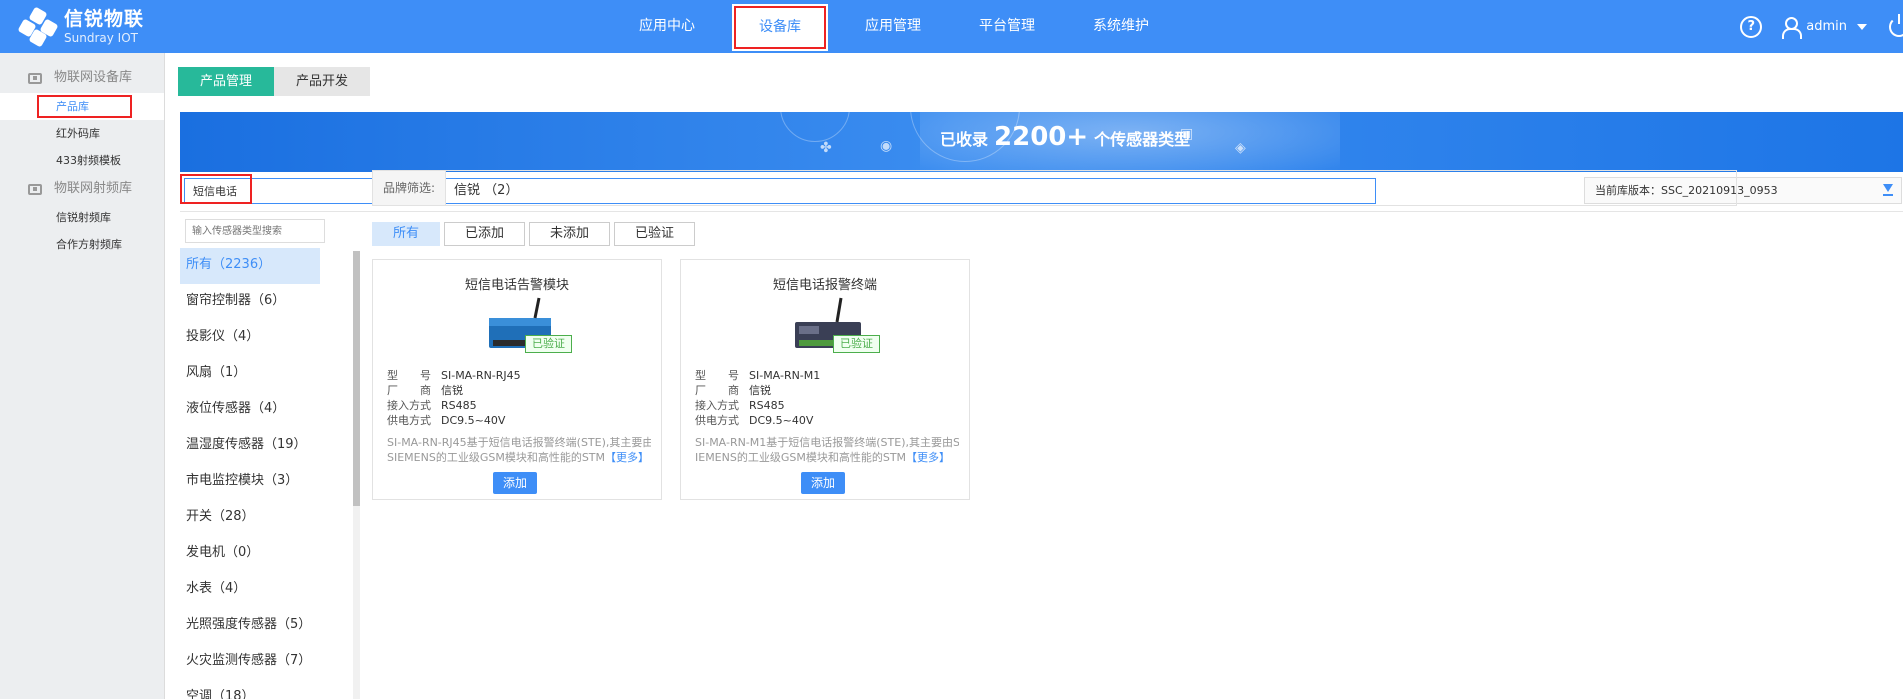 The width and height of the screenshot is (1903, 699). I want to click on app-name-cn: 信锐物联, so click(104, 19).